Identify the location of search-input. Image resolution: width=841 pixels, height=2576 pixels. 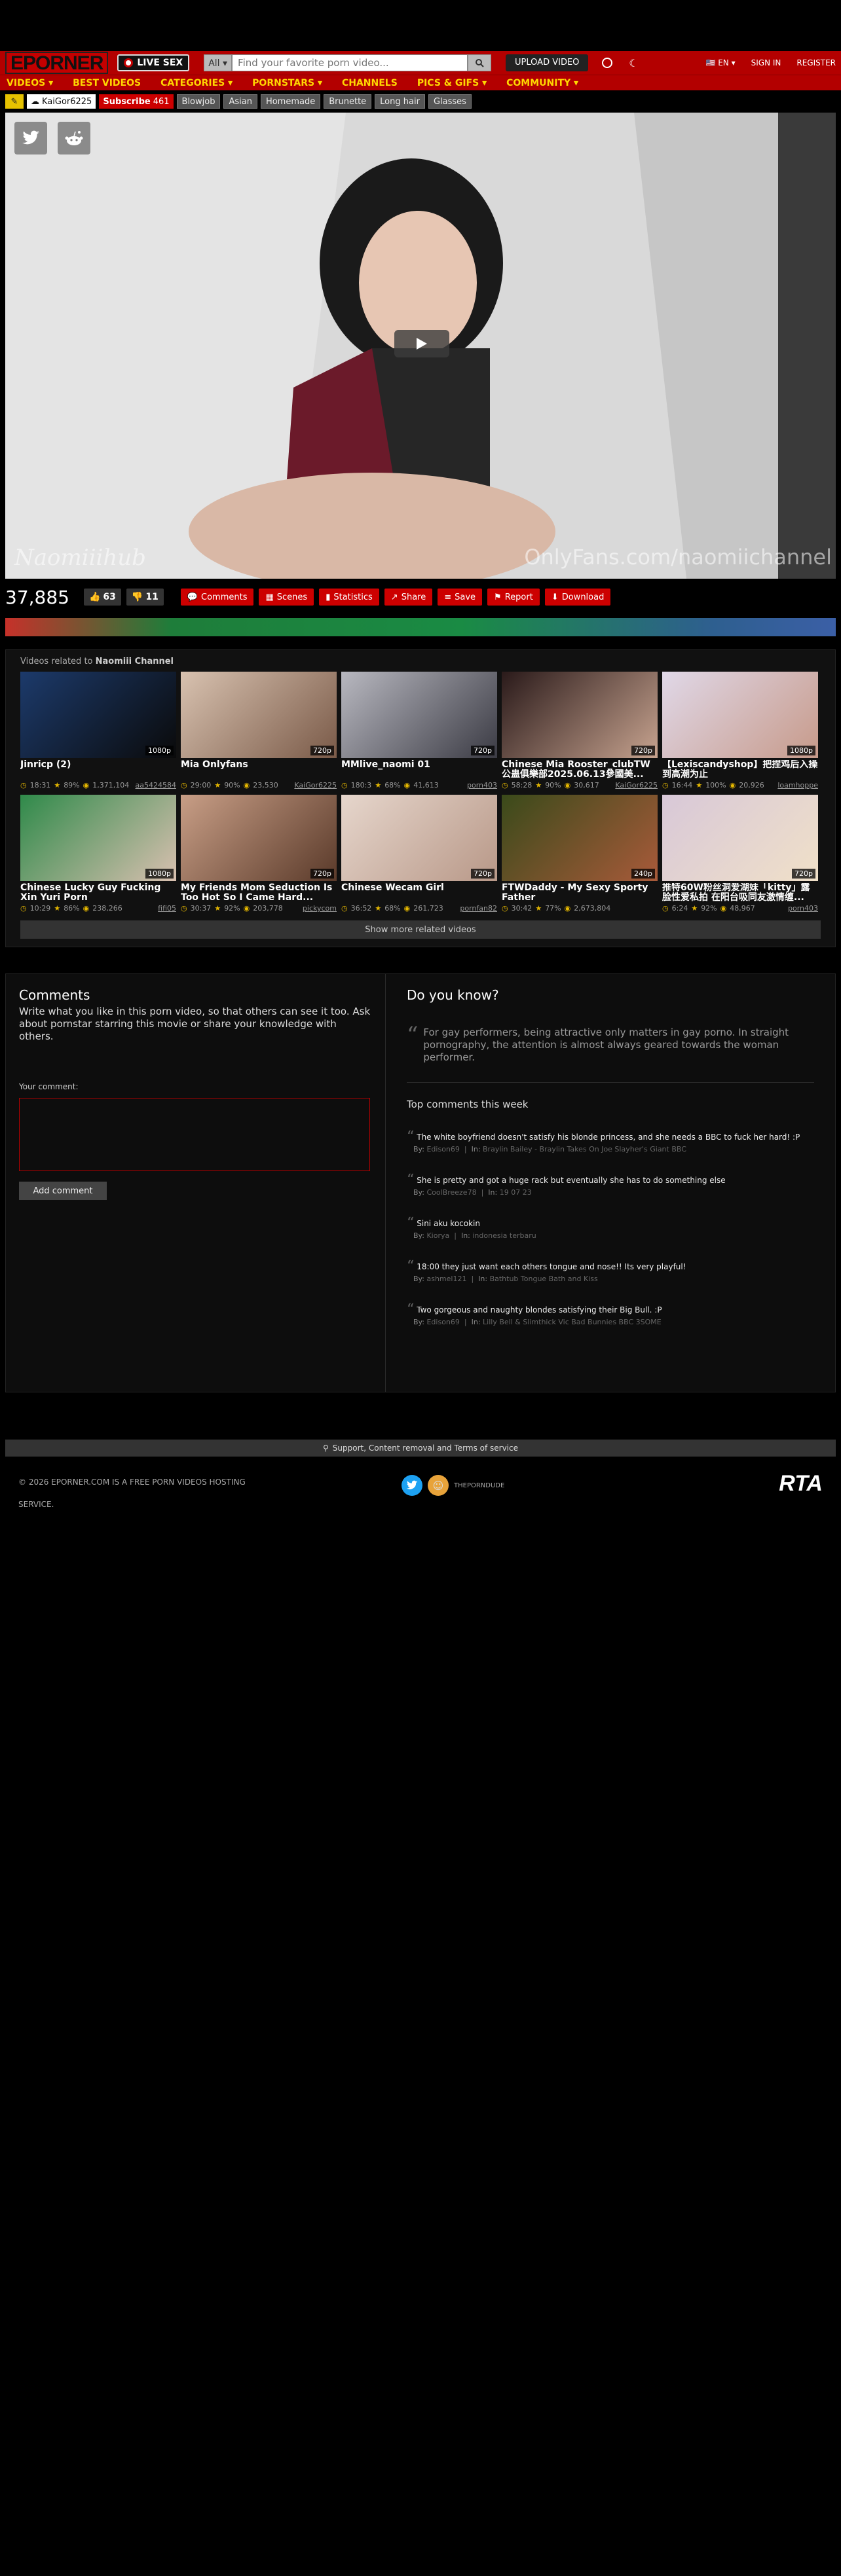
(350, 62).